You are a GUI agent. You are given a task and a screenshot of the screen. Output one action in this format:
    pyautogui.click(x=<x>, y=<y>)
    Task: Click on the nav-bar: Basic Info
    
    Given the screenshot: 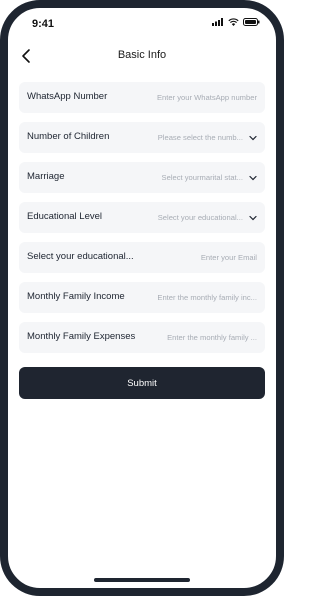 What is the action you would take?
    pyautogui.click(x=142, y=56)
    